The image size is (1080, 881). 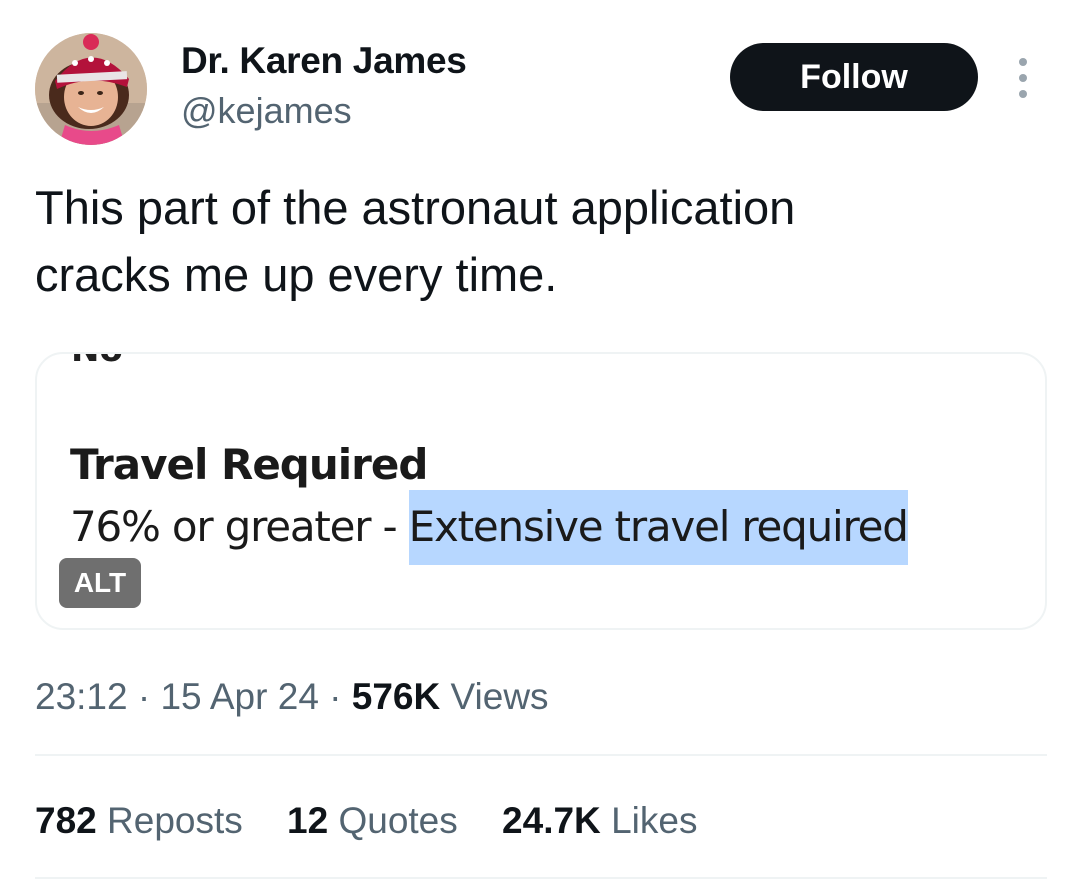 I want to click on tweet-text-line: This part of the astronaut application, so click(x=415, y=207).